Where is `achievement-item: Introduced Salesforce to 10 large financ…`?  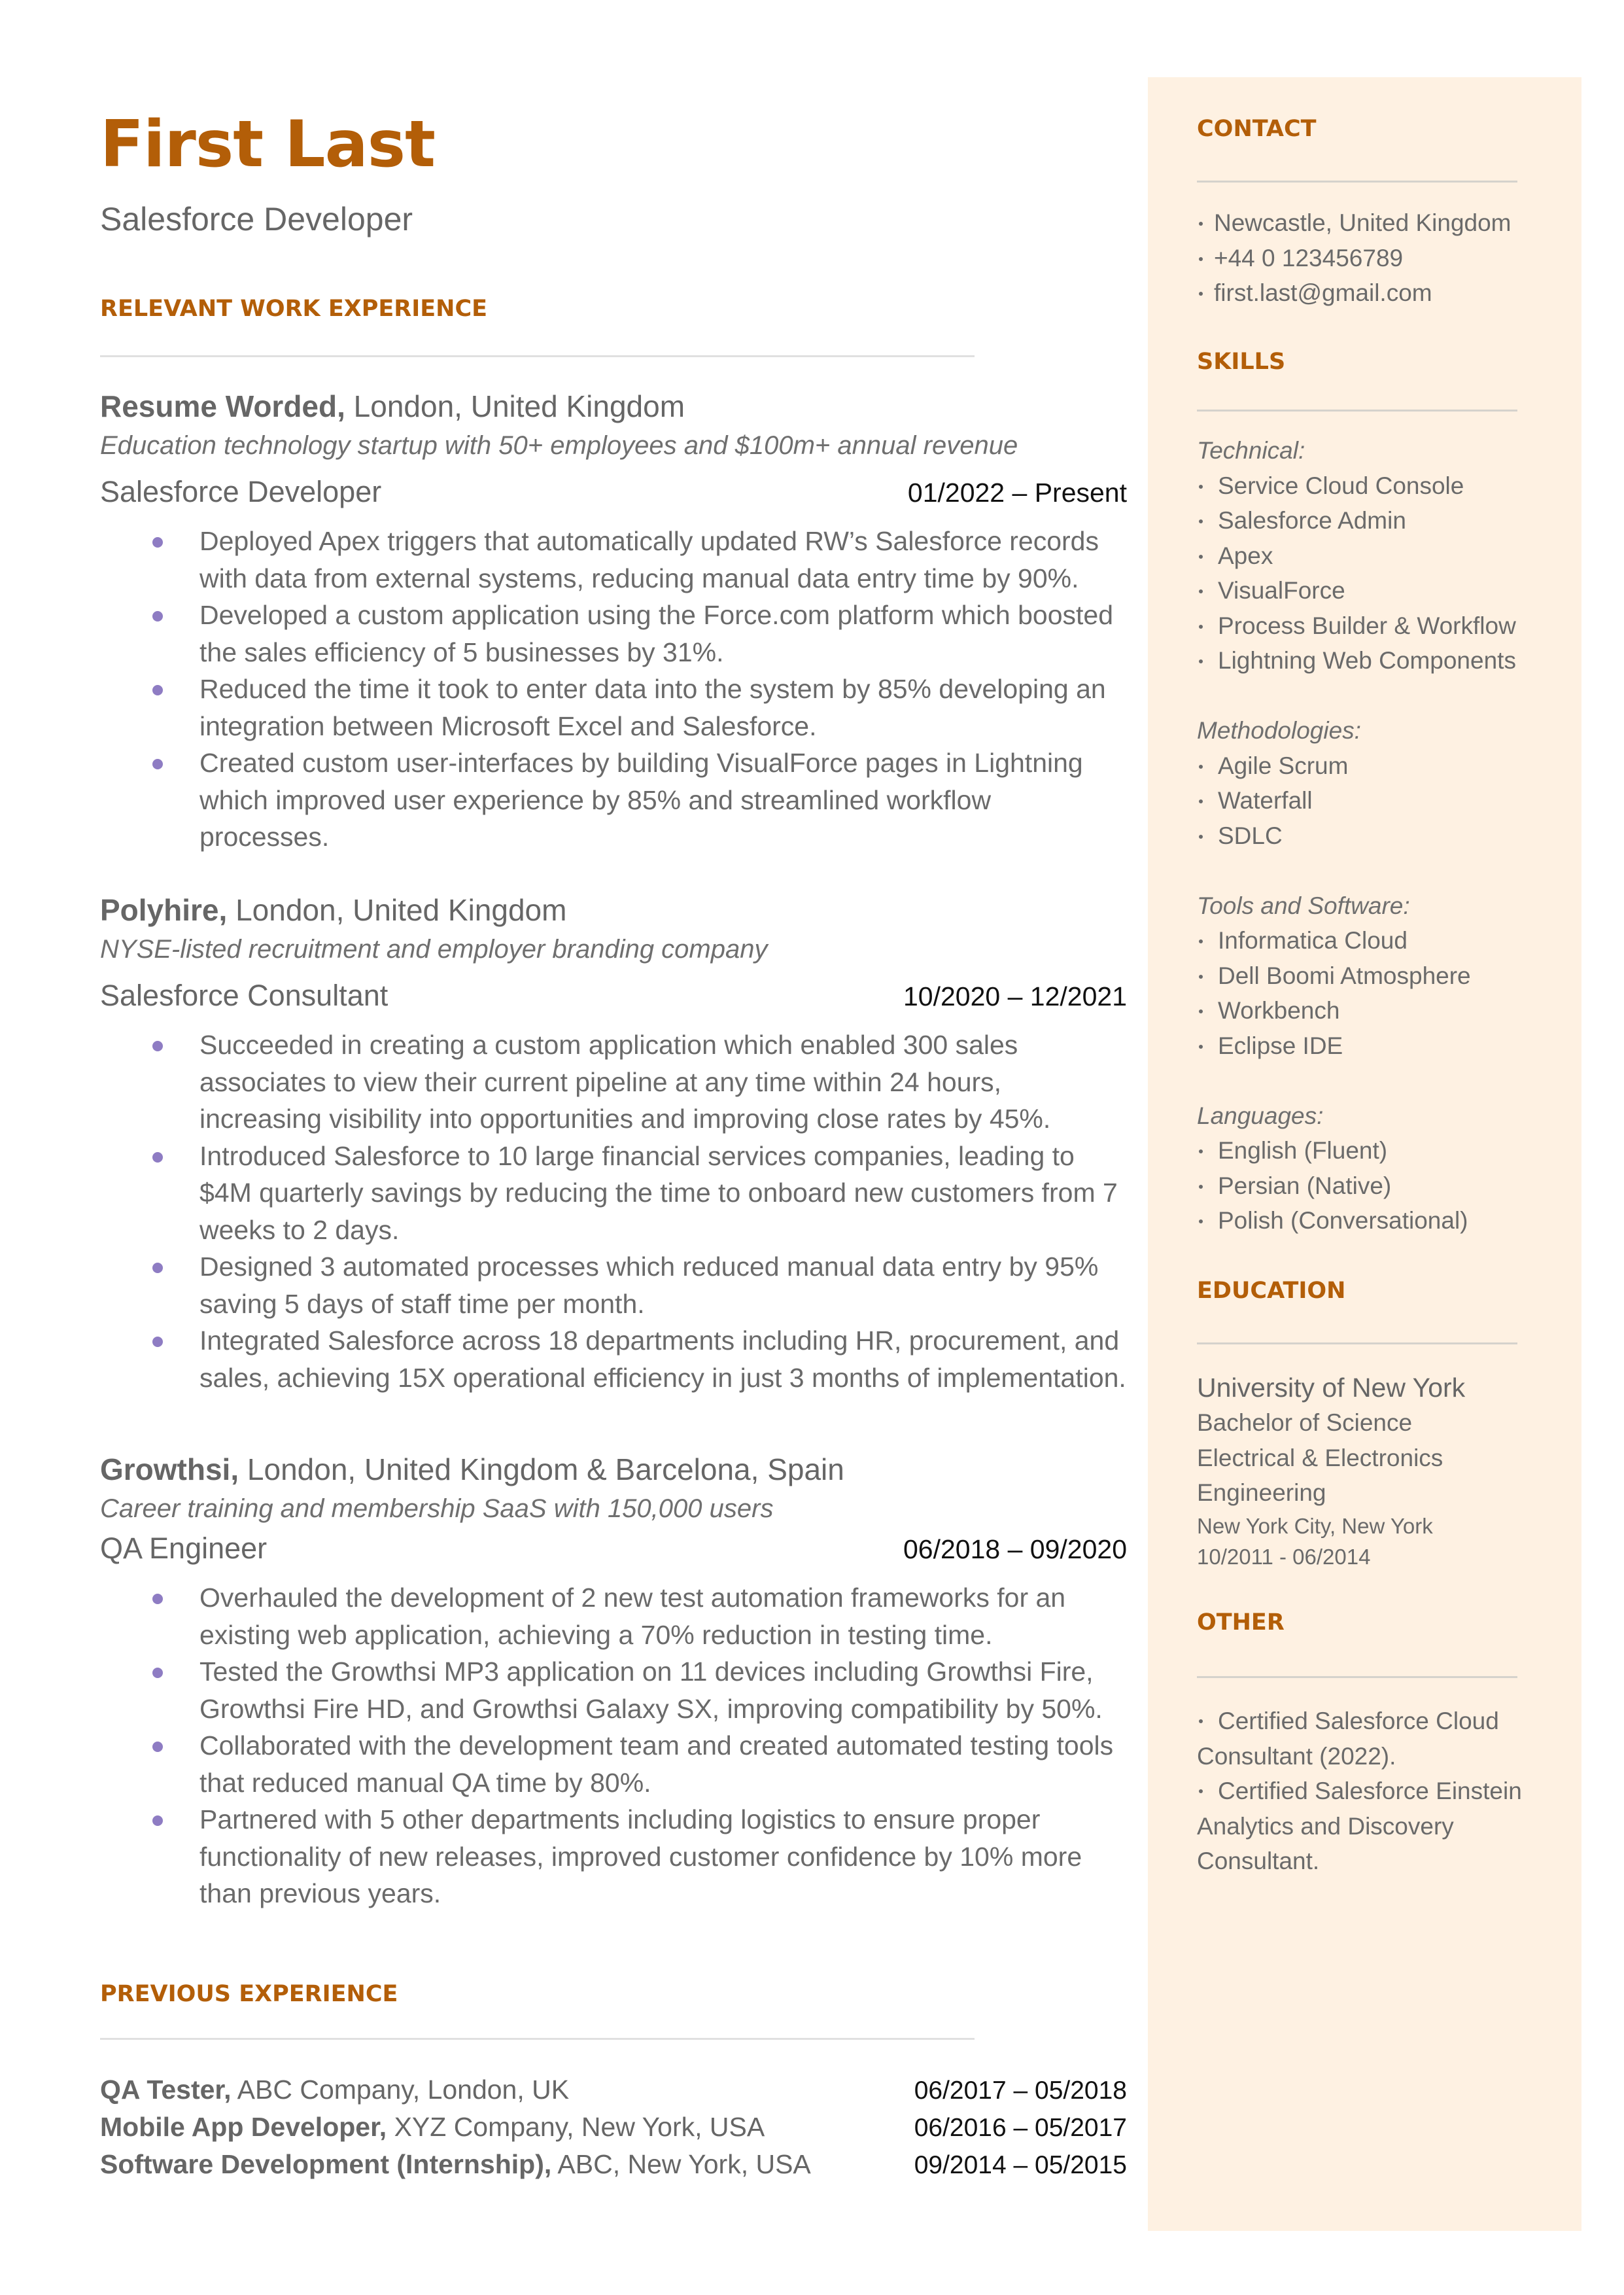 achievement-item: Introduced Salesforce to 10 large financ… is located at coordinates (613, 1193).